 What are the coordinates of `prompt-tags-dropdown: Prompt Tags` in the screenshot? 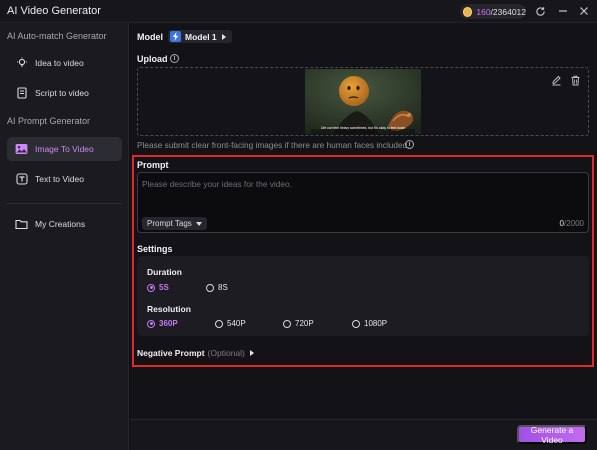 It's located at (174, 223).